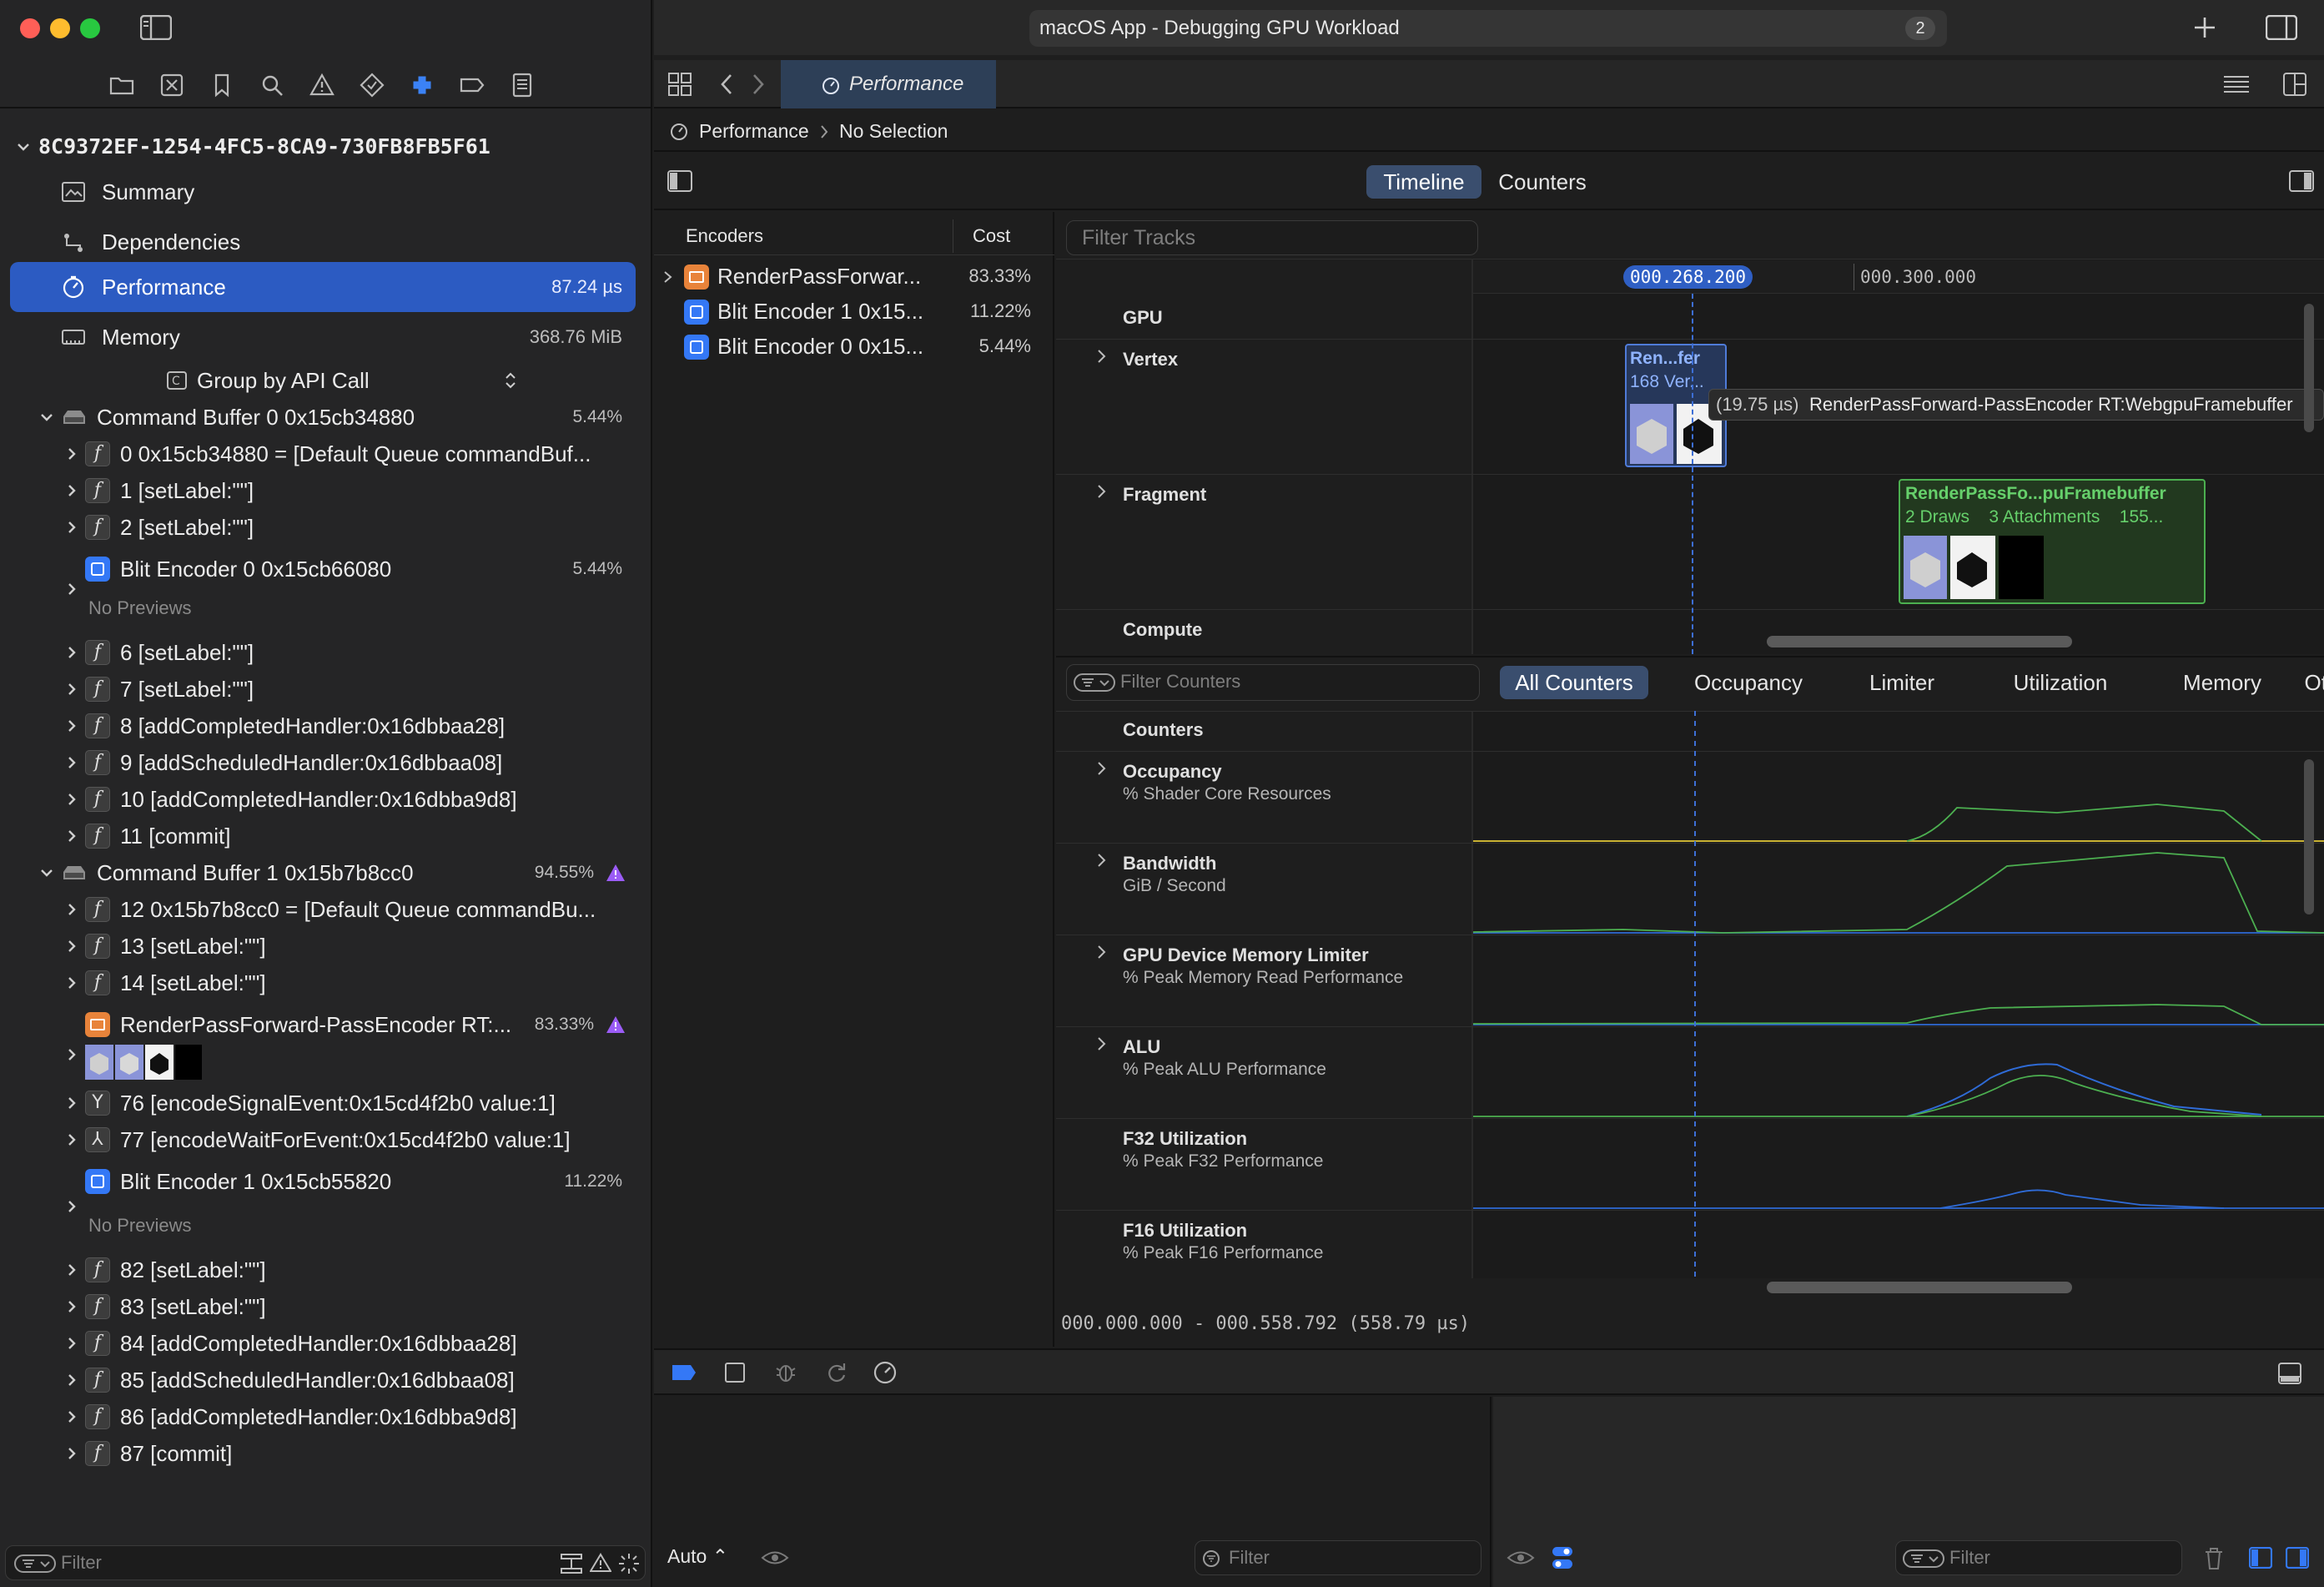  What do you see at coordinates (1169, 863) in the screenshot?
I see `counter-name: Bandwidth` at bounding box center [1169, 863].